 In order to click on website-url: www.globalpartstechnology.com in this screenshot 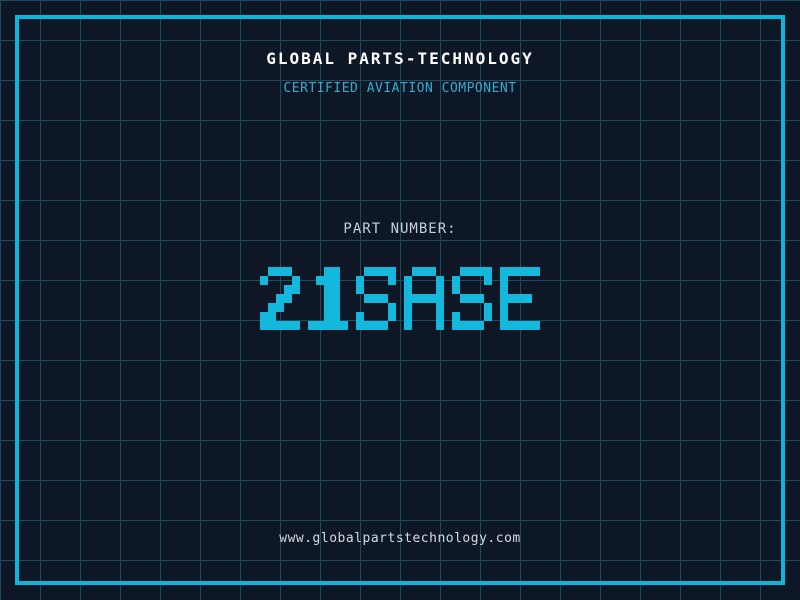, I will do `click(400, 538)`.